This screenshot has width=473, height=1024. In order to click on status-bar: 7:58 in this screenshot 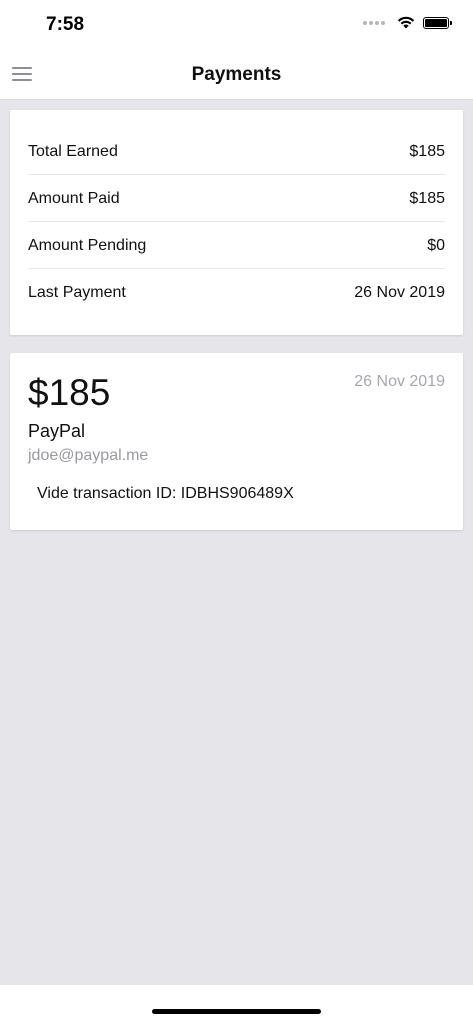, I will do `click(236, 25)`.